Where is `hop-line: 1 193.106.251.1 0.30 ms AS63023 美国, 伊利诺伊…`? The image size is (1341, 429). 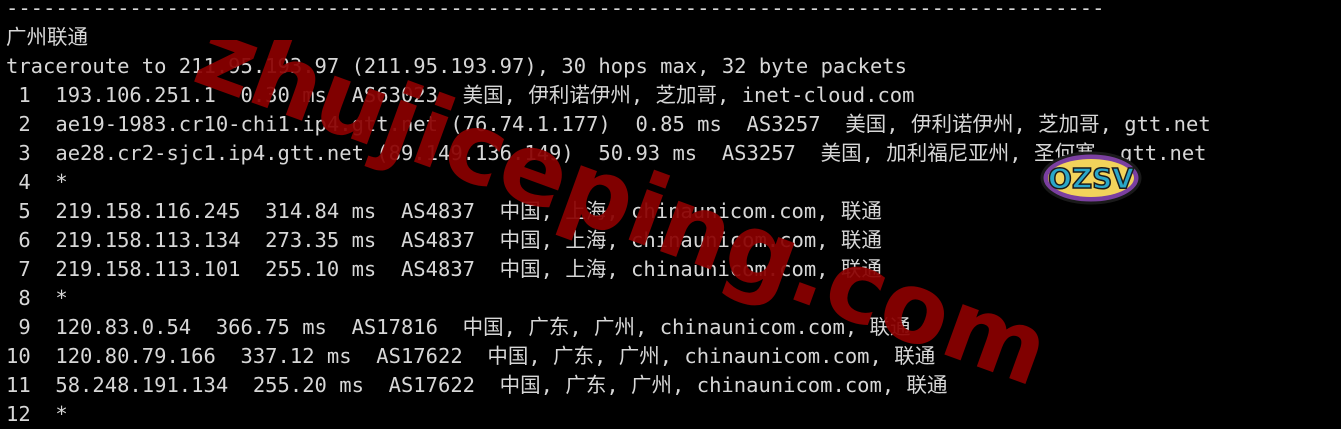
hop-line: 1 193.106.251.1 0.30 ms AS63023 美国, 伊利诺伊… is located at coordinates (460, 95).